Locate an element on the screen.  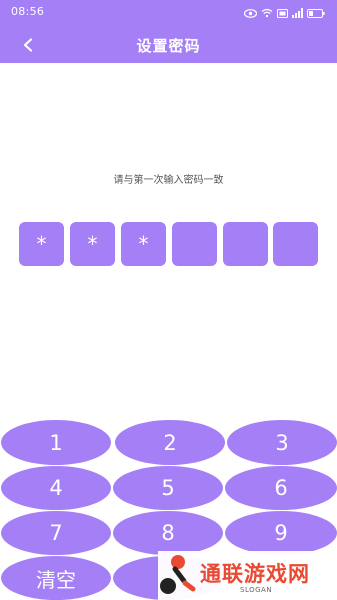
hd-icon is located at coordinates (282, 13).